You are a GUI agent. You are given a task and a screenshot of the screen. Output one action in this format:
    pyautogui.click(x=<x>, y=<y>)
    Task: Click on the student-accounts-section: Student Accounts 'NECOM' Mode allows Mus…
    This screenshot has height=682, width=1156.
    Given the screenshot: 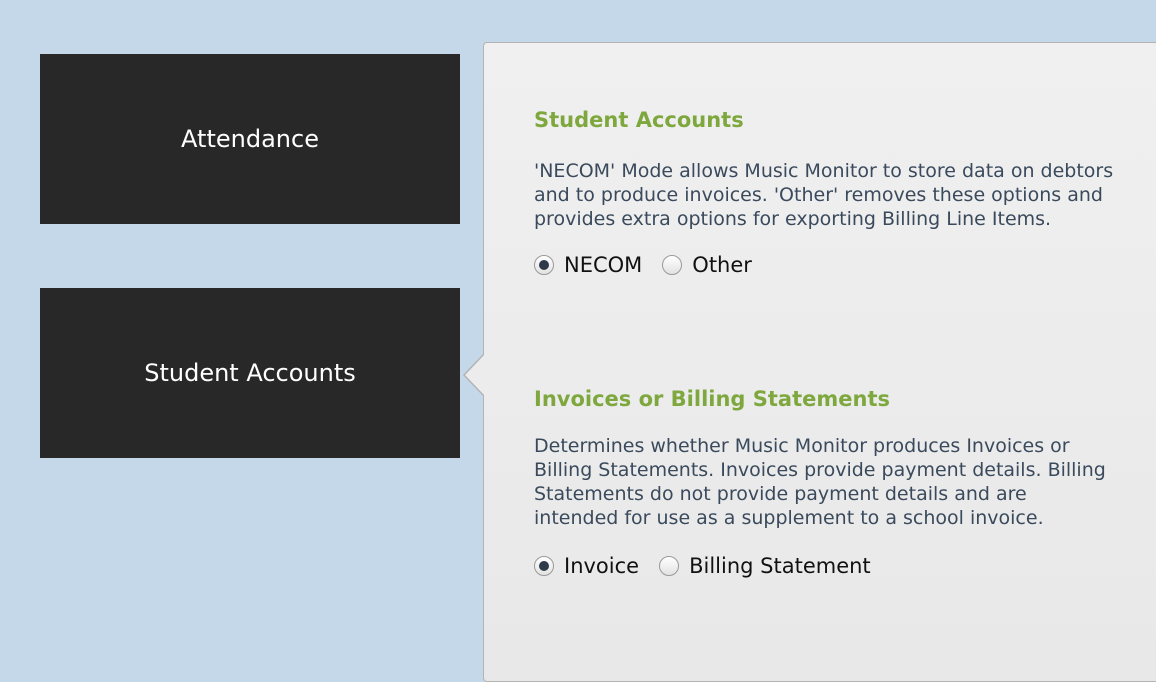 What is the action you would take?
    pyautogui.click(x=824, y=192)
    